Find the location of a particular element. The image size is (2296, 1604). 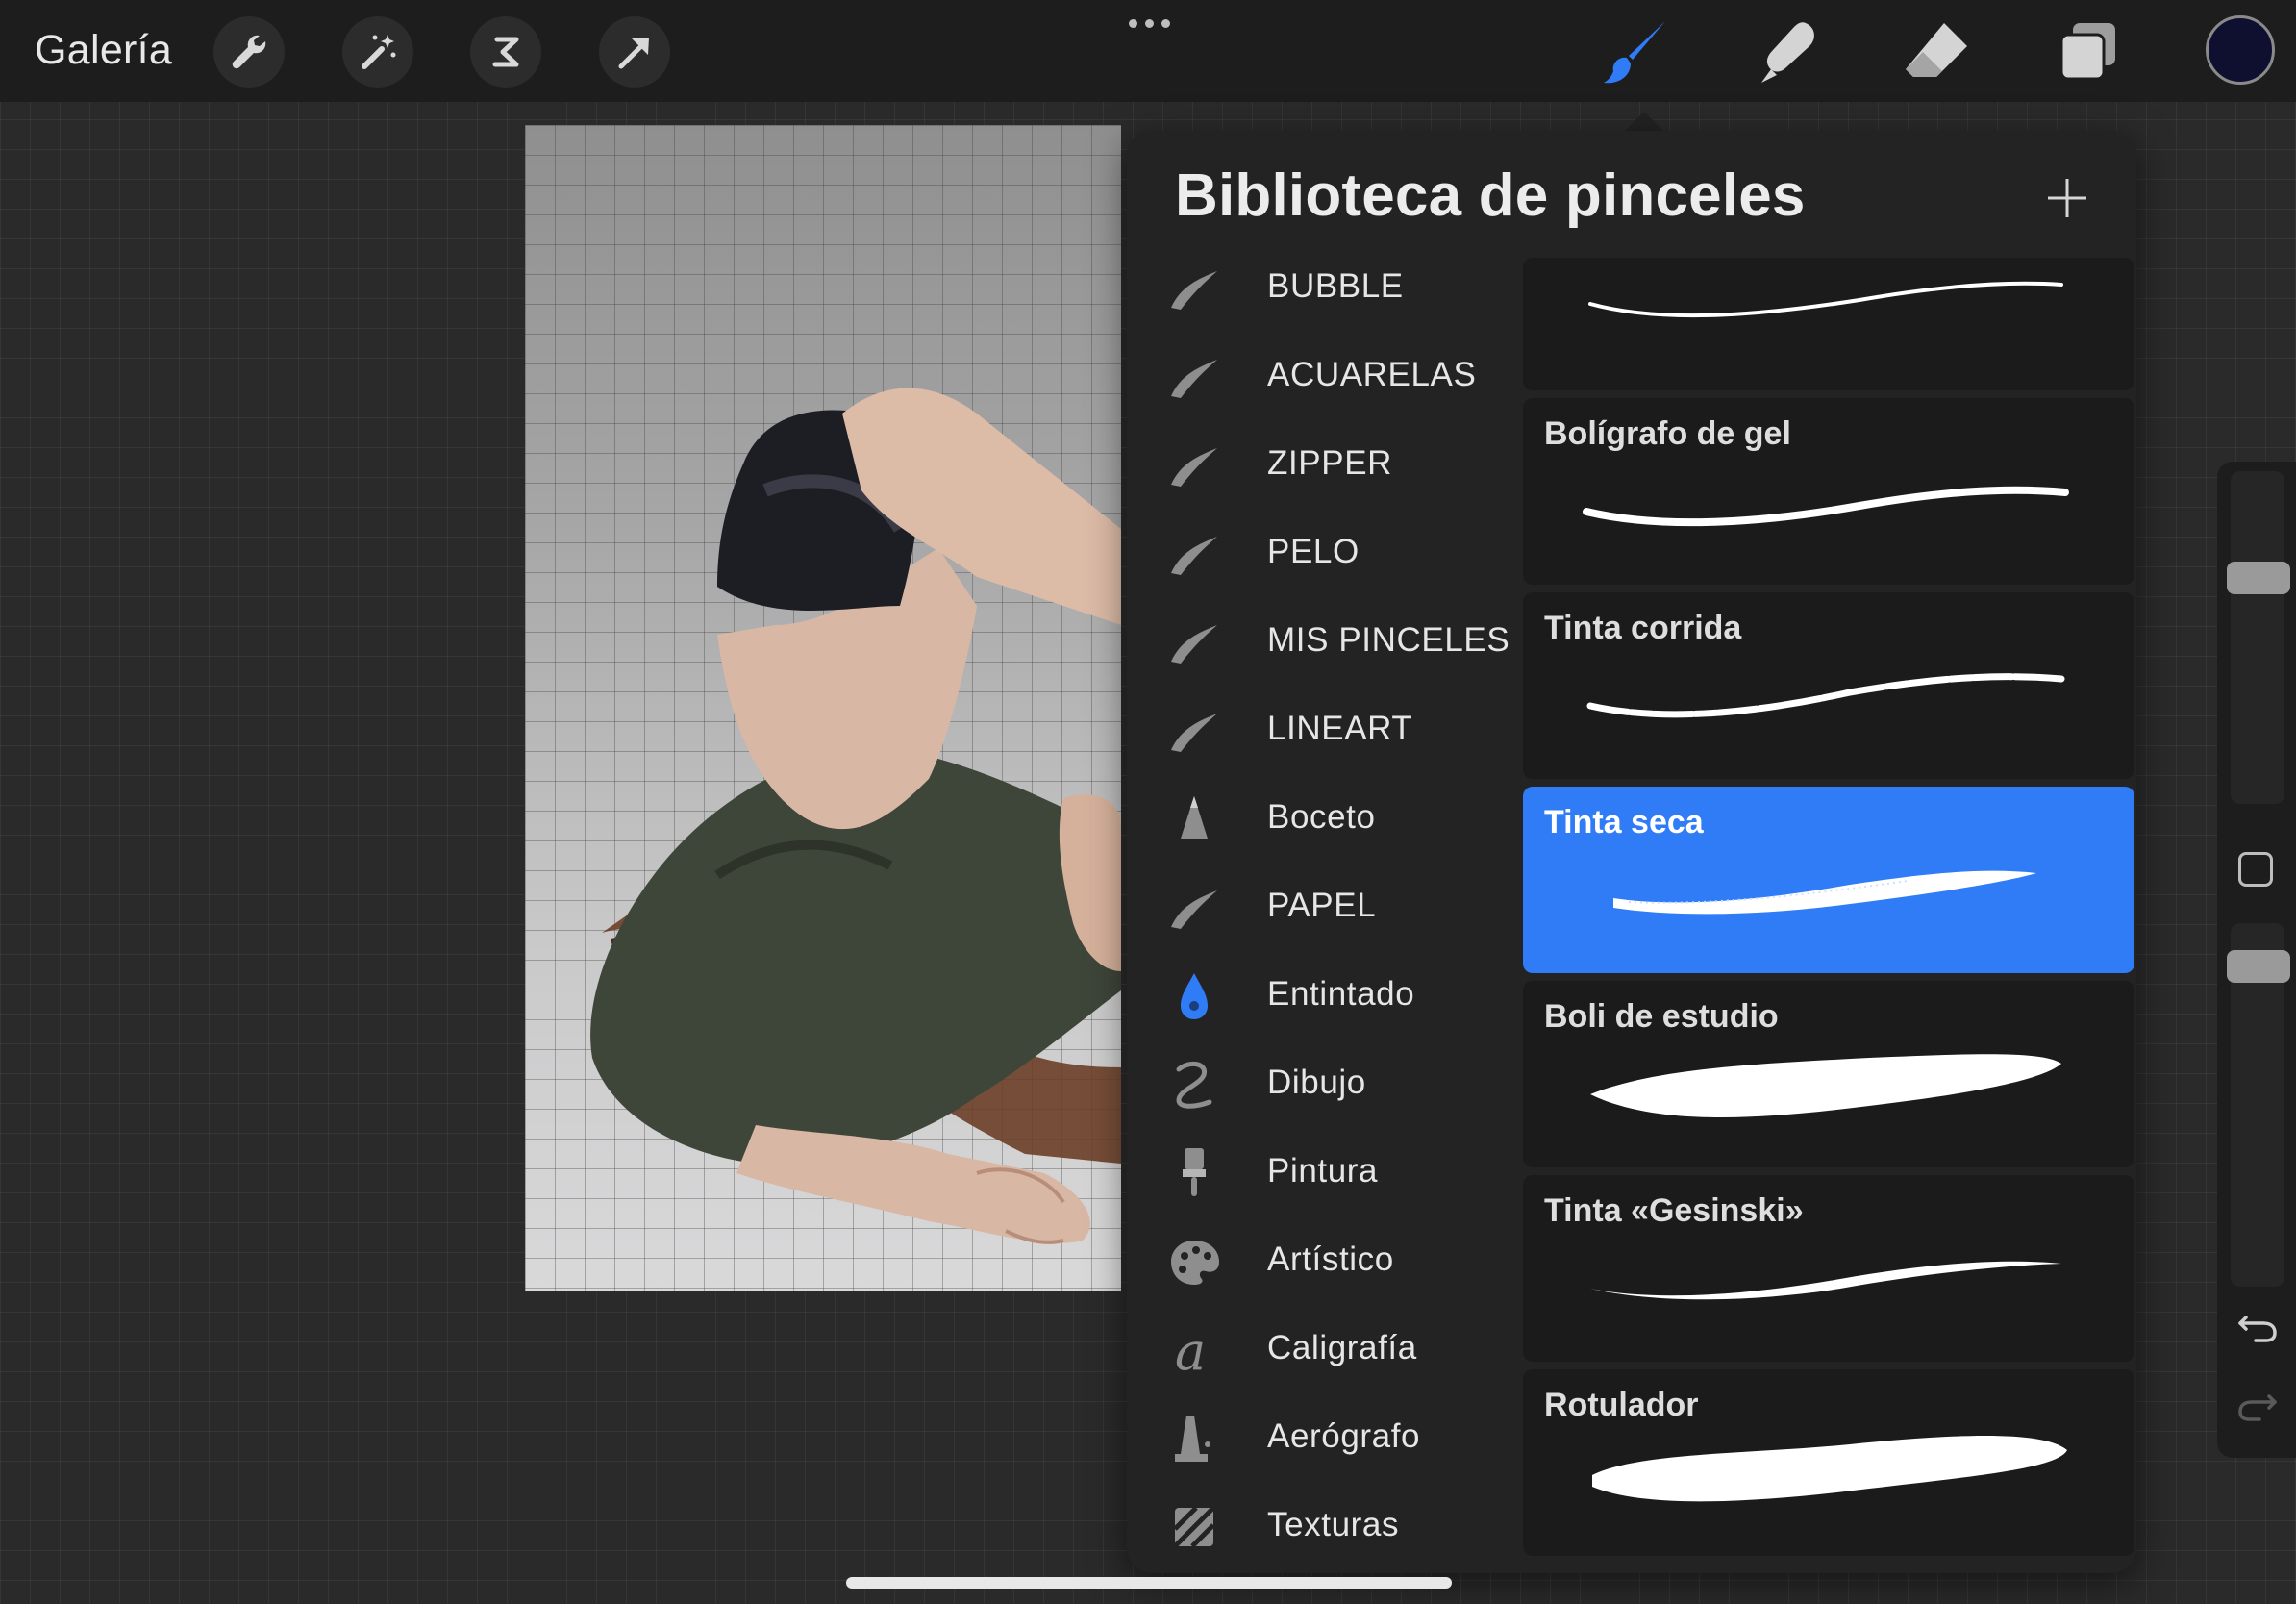

brush-set-item: MIS PINCELES is located at coordinates (1319, 642).